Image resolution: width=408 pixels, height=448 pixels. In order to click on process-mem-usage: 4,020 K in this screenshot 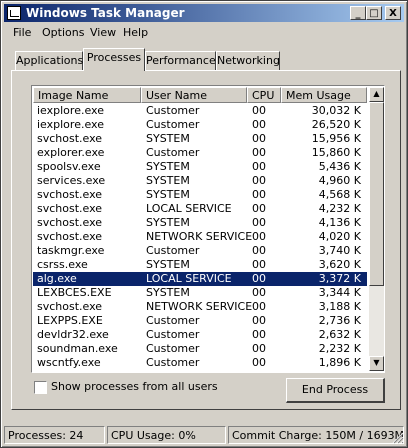, I will do `click(339, 236)`.